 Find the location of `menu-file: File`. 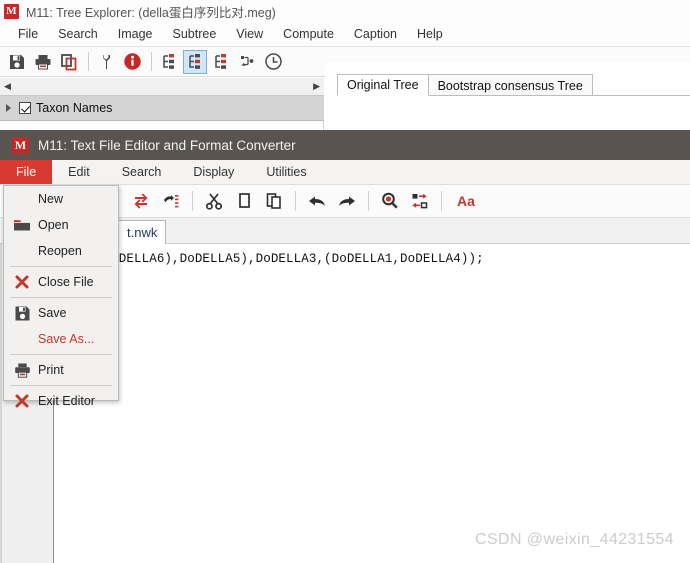

menu-file: File is located at coordinates (28, 34).